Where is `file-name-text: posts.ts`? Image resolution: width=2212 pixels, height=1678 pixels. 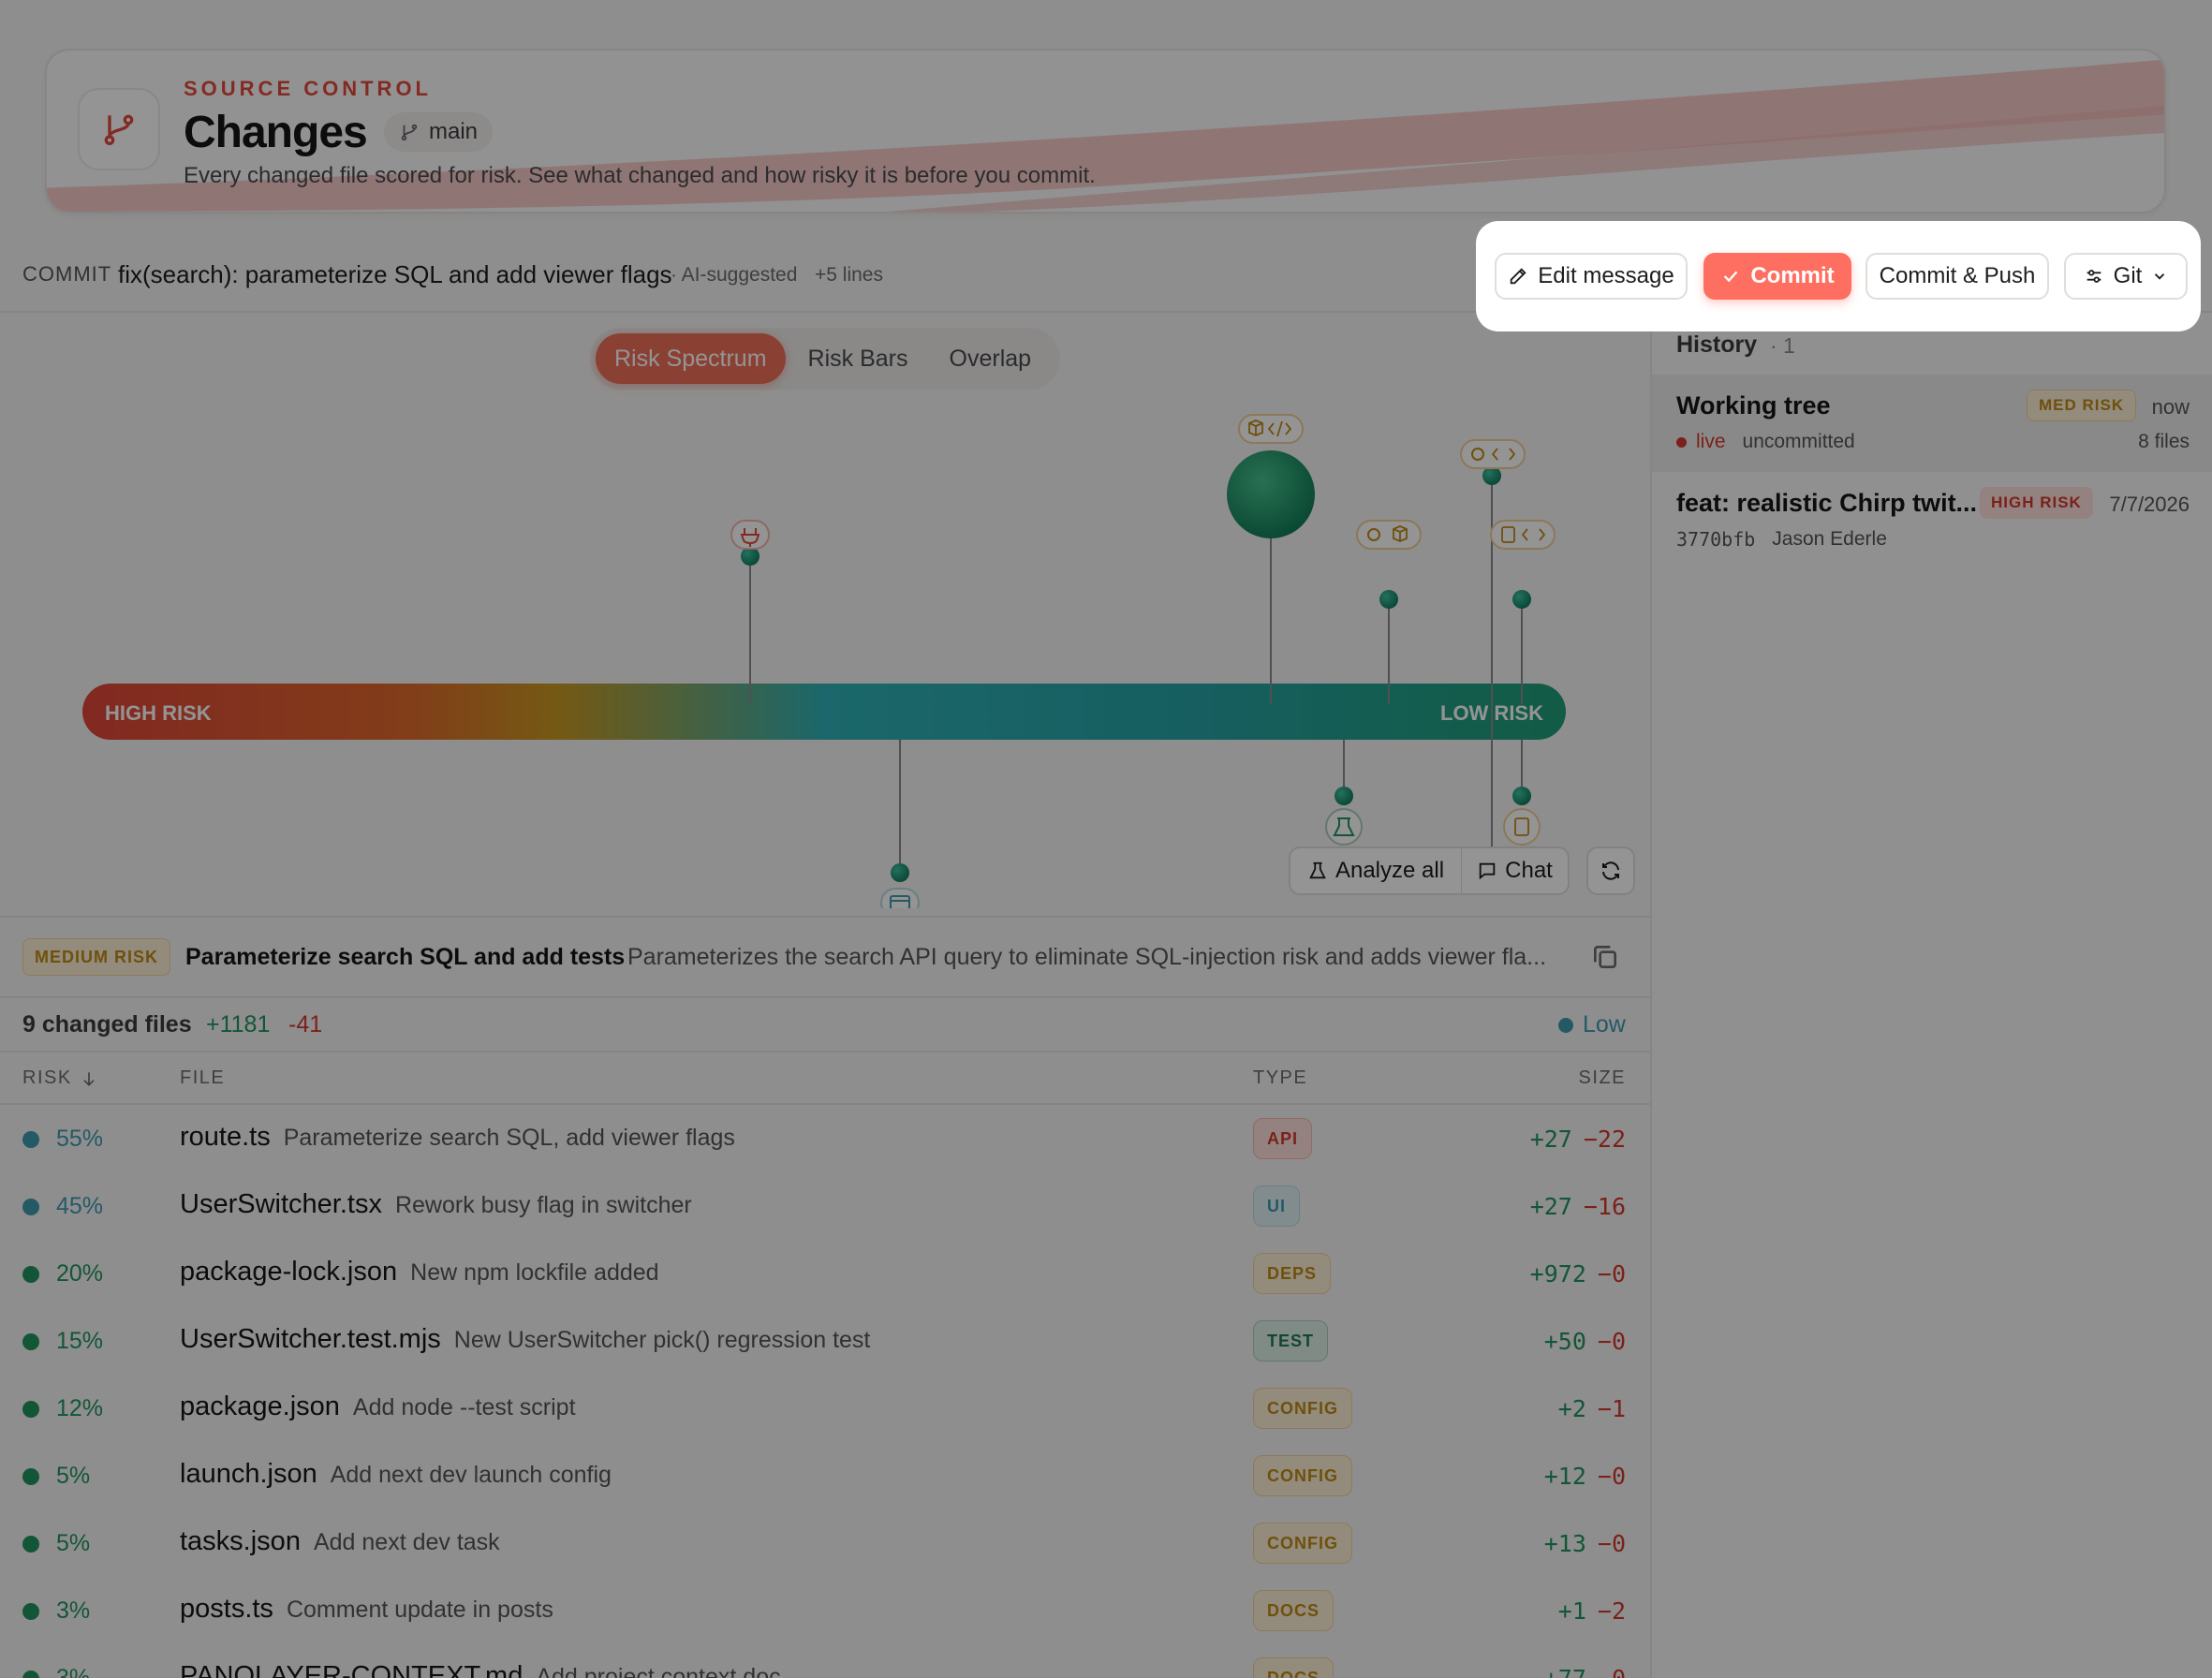 file-name-text: posts.ts is located at coordinates (227, 1609).